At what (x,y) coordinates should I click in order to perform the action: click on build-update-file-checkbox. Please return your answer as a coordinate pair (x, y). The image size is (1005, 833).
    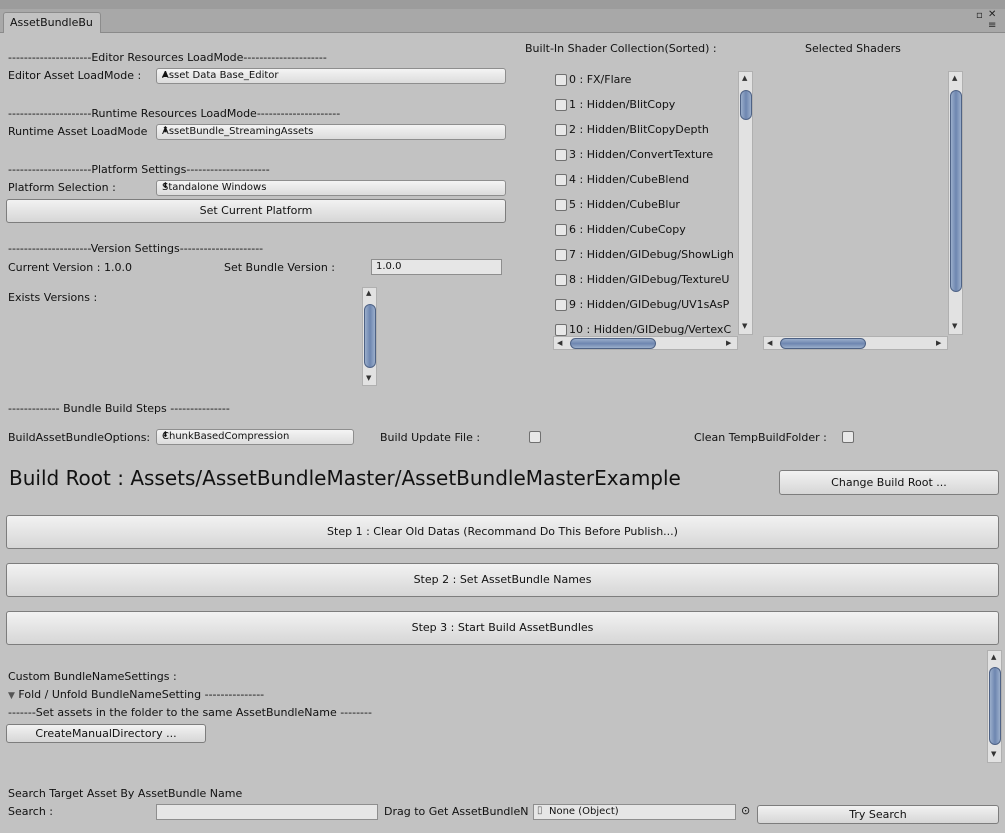
    Looking at the image, I should click on (535, 437).